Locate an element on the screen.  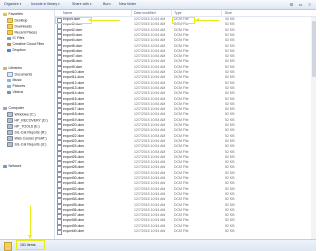
nav-item-label: Web Courier (FSAT:) is located at coordinates (30, 138).